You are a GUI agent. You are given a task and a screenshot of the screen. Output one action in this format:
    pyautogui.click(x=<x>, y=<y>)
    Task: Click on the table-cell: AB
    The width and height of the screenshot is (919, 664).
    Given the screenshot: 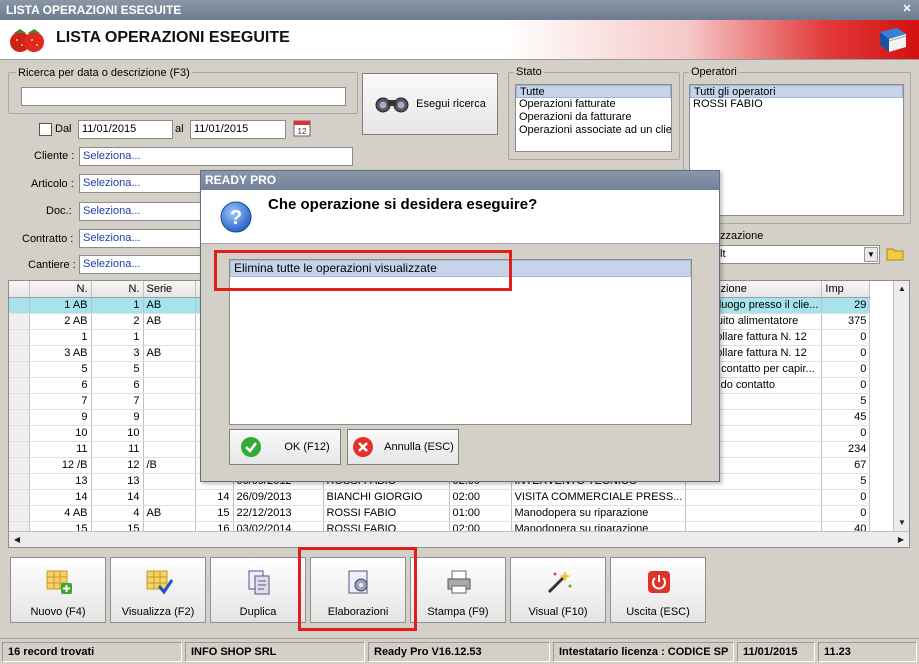 What is the action you would take?
    pyautogui.click(x=169, y=321)
    